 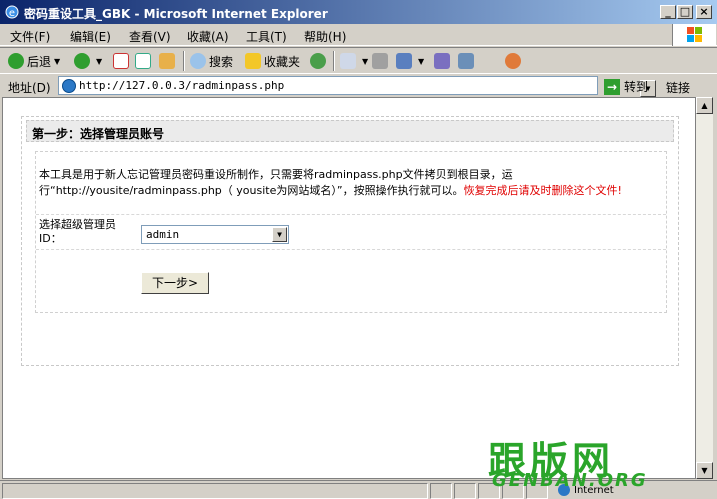 What do you see at coordinates (704, 105) in the screenshot?
I see `scroll-up-icon: ▲` at bounding box center [704, 105].